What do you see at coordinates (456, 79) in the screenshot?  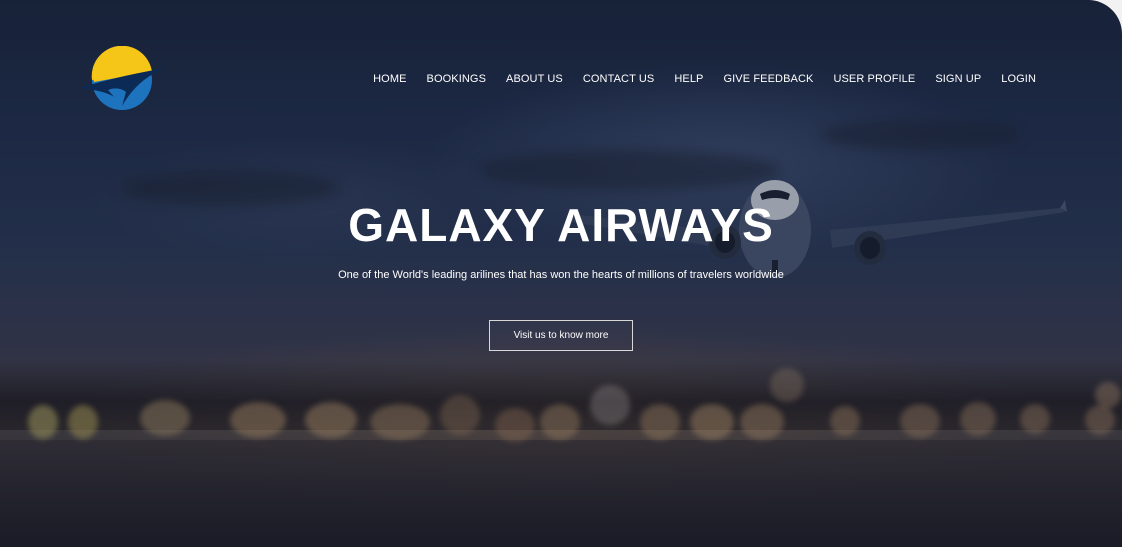 I see `nav-bookings-link: BOOKINGS` at bounding box center [456, 79].